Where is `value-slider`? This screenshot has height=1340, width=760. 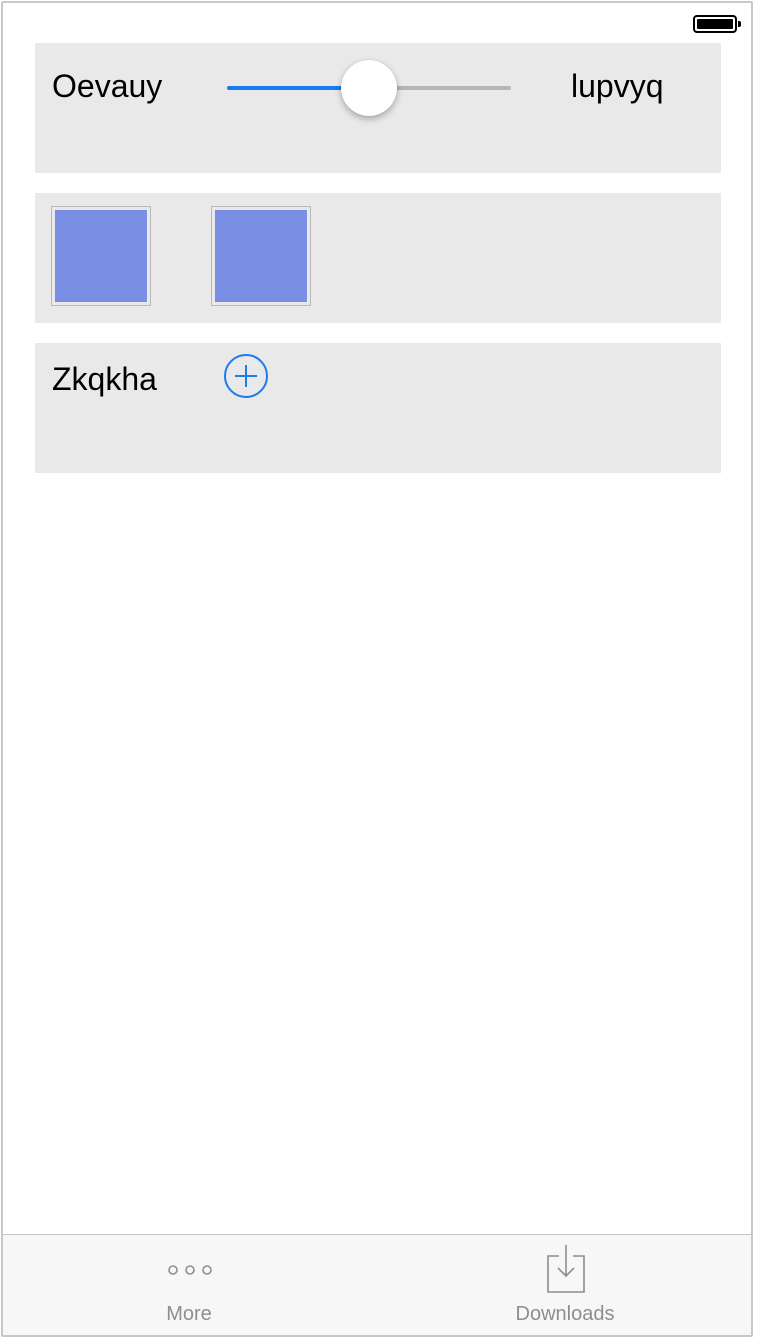 value-slider is located at coordinates (369, 88).